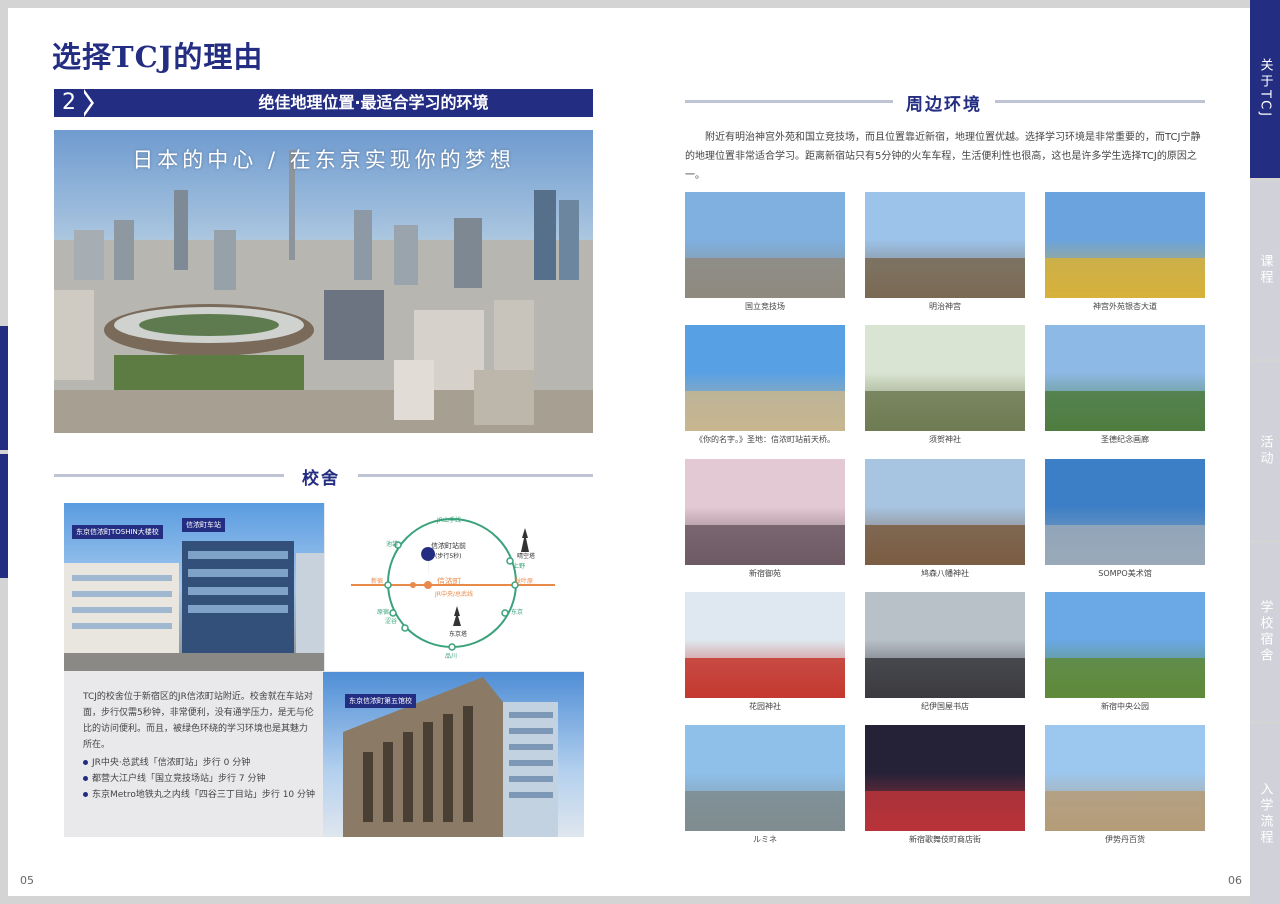 This screenshot has width=1280, height=904. I want to click on access-item: 东京Metro地铁丸之内线「四谷三丁目站」步行 10 分钟, so click(199, 795).